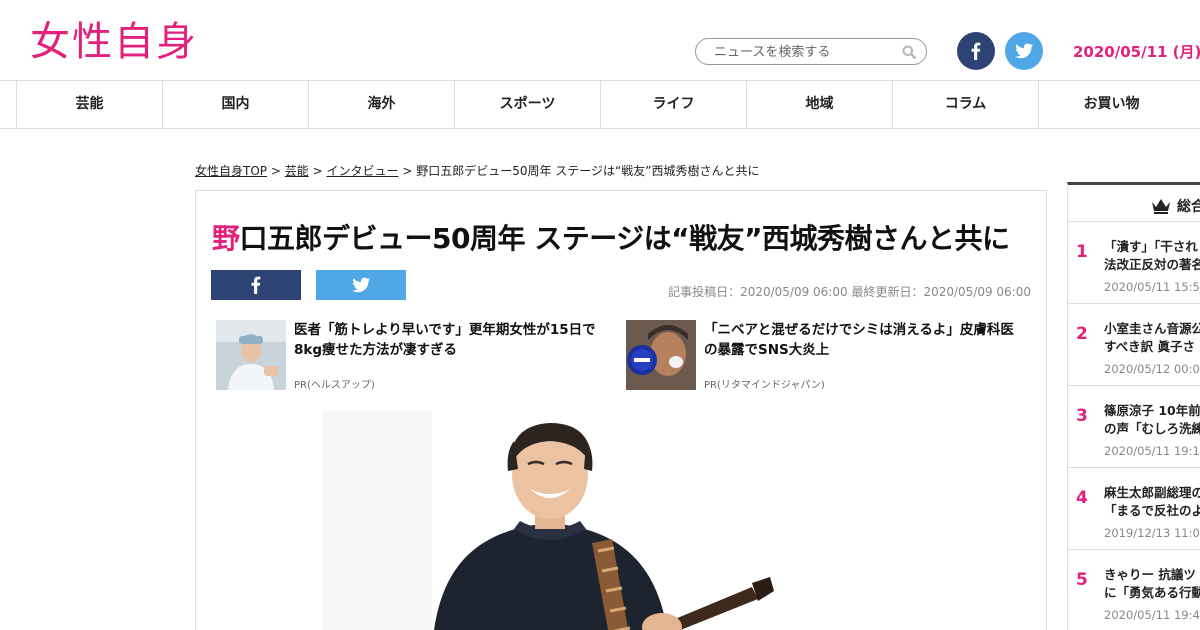 The image size is (1200, 630). I want to click on rank-date: 2020/05/12 00:00, so click(1152, 369).